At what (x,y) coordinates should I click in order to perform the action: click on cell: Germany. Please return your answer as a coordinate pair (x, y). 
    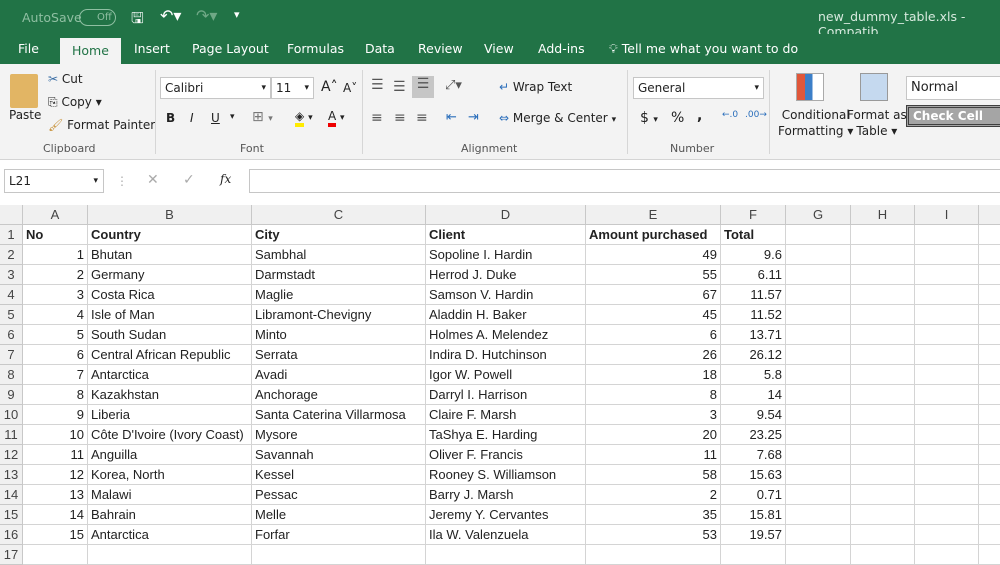
    Looking at the image, I should click on (170, 275).